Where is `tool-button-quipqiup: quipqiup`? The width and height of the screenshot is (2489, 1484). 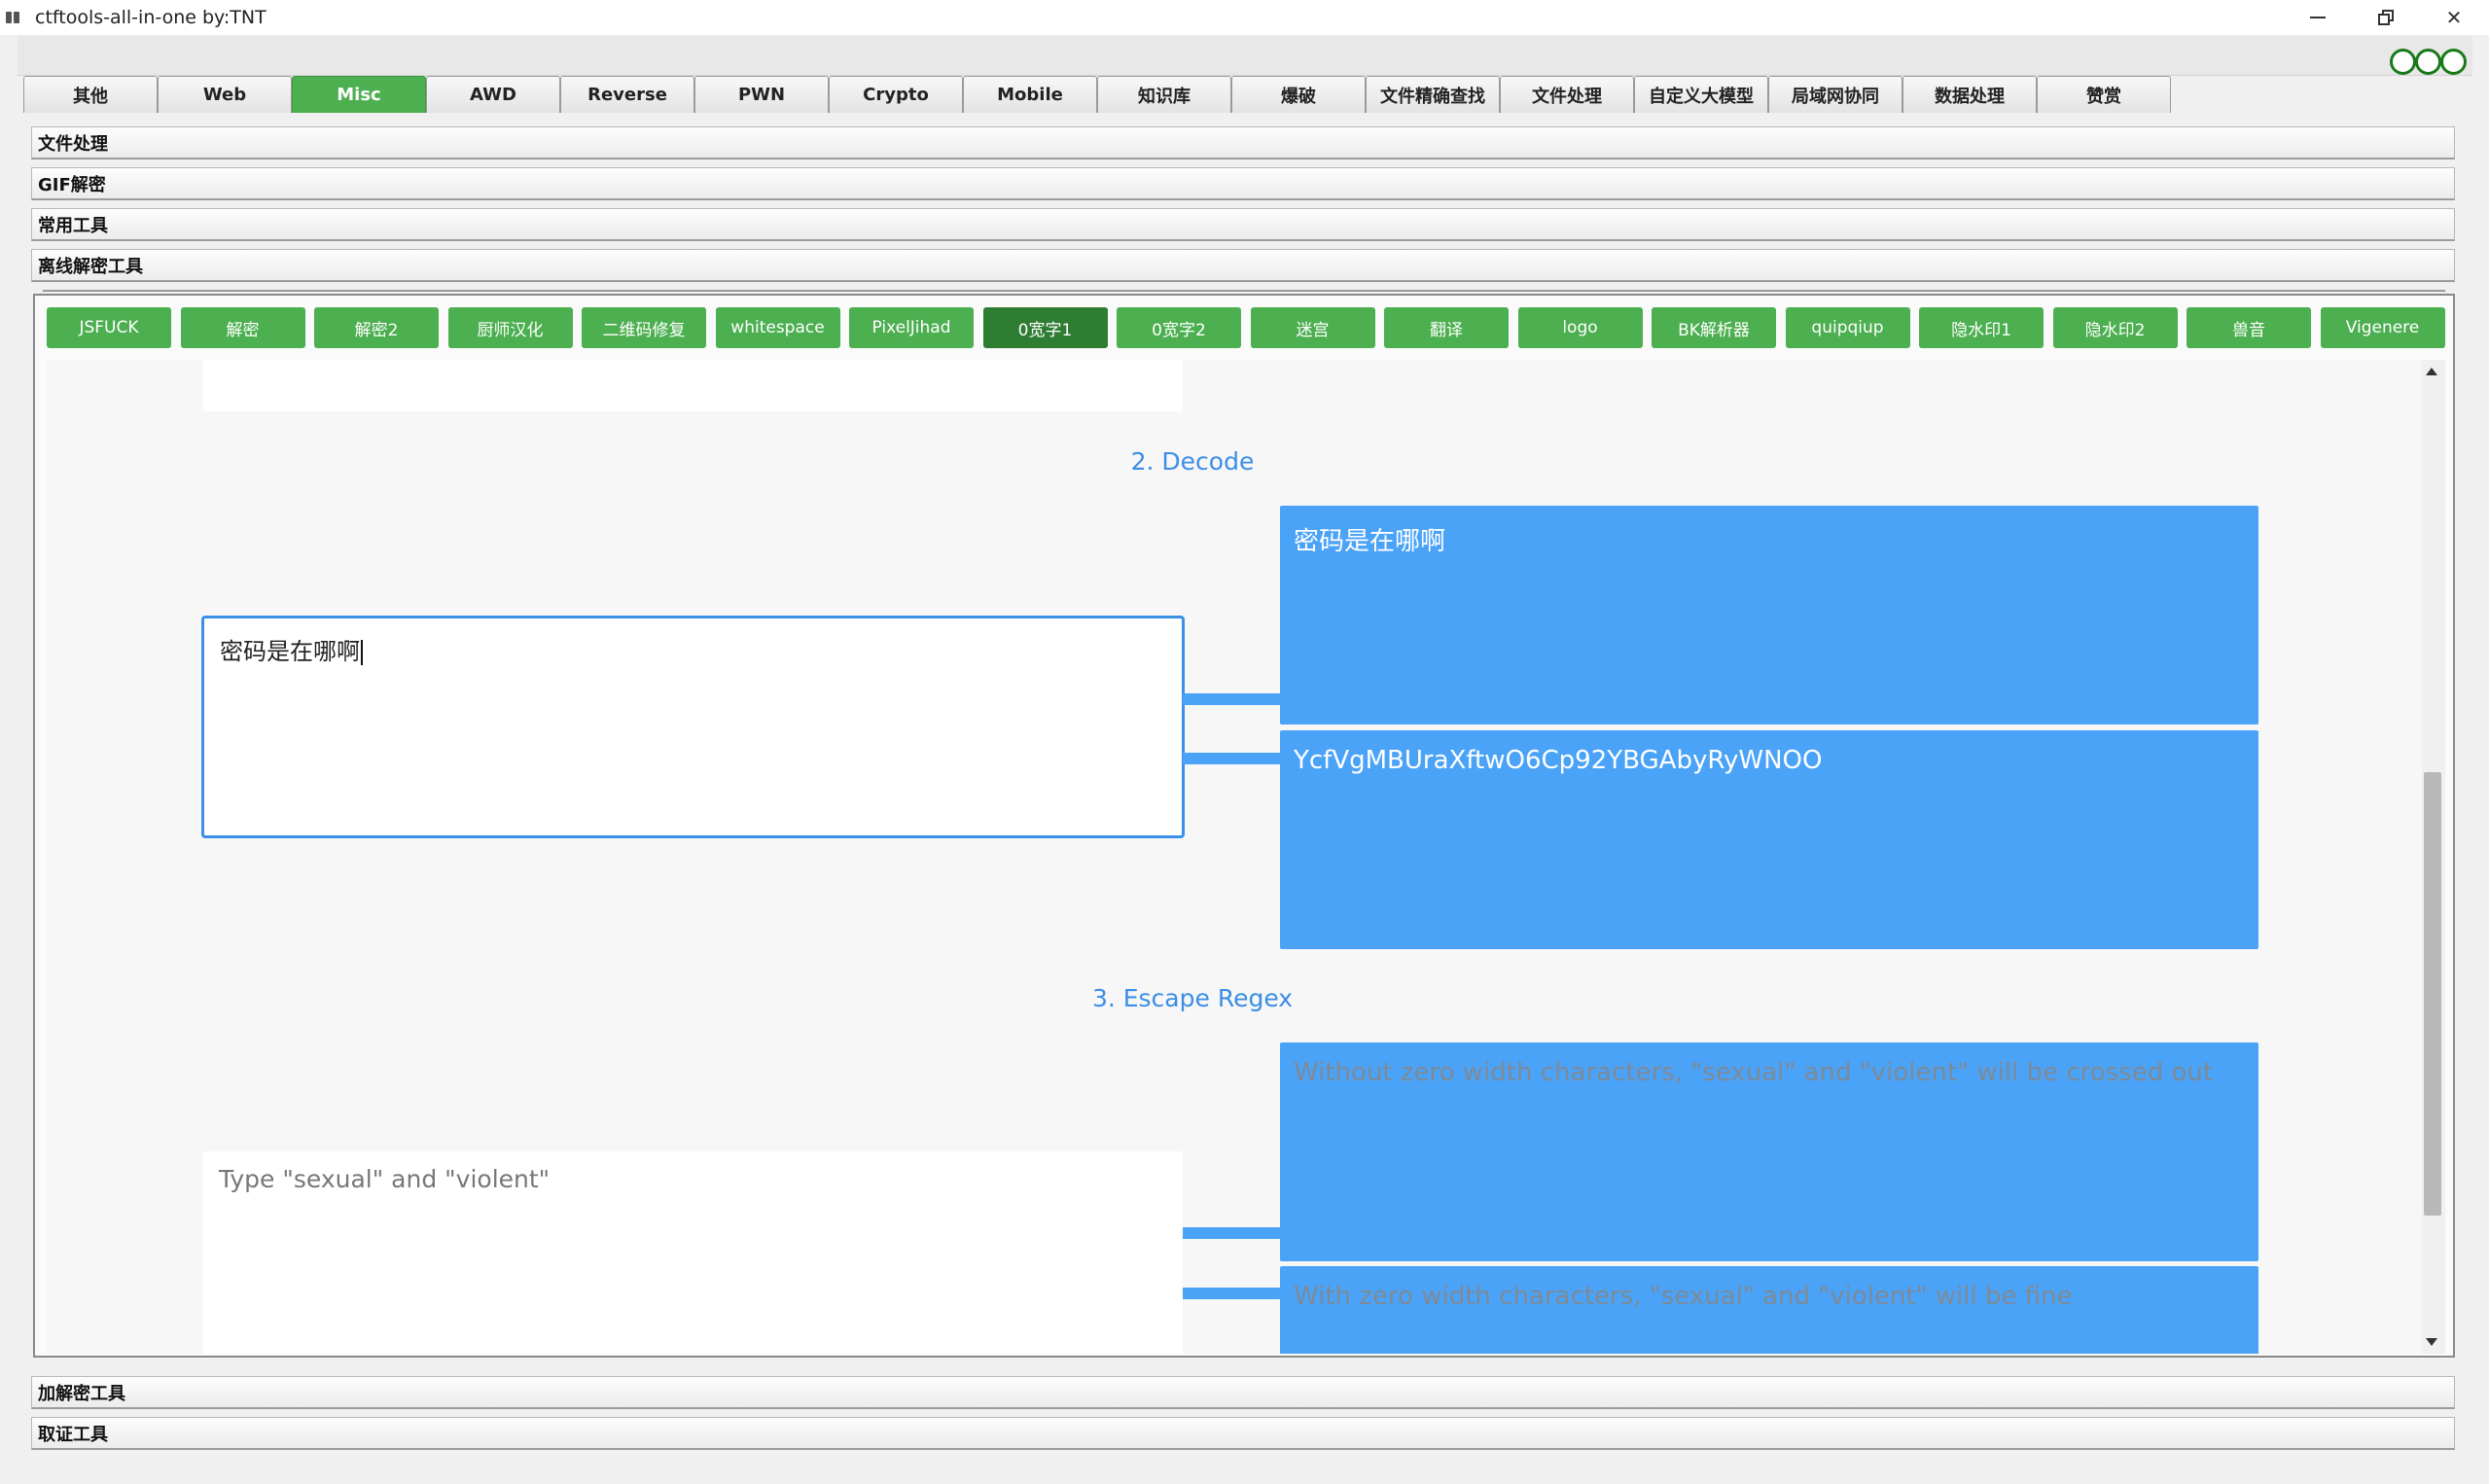 tool-button-quipqiup: quipqiup is located at coordinates (1847, 327).